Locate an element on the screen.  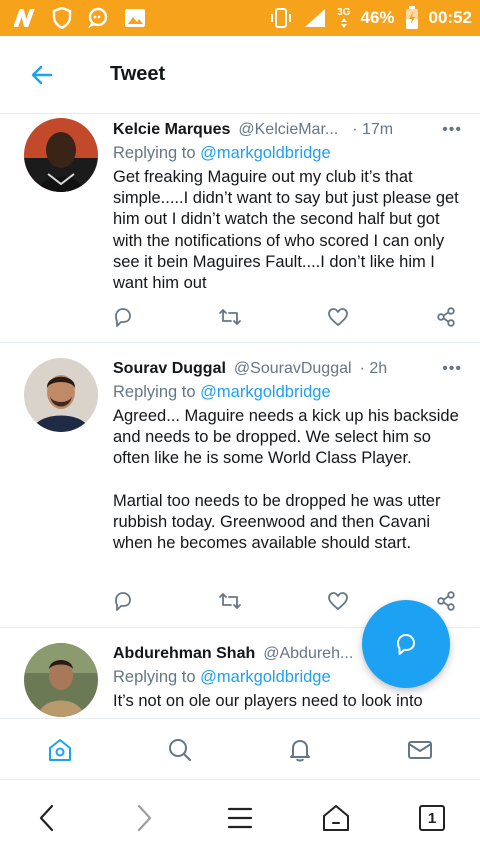
clock: 00:52 is located at coordinates (450, 17).